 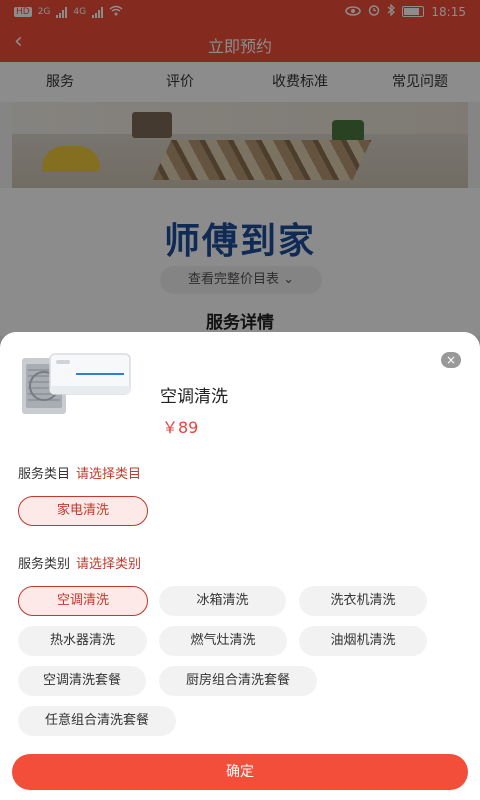 I want to click on type-row-label: 服务类别 请选择类别, so click(x=79, y=562).